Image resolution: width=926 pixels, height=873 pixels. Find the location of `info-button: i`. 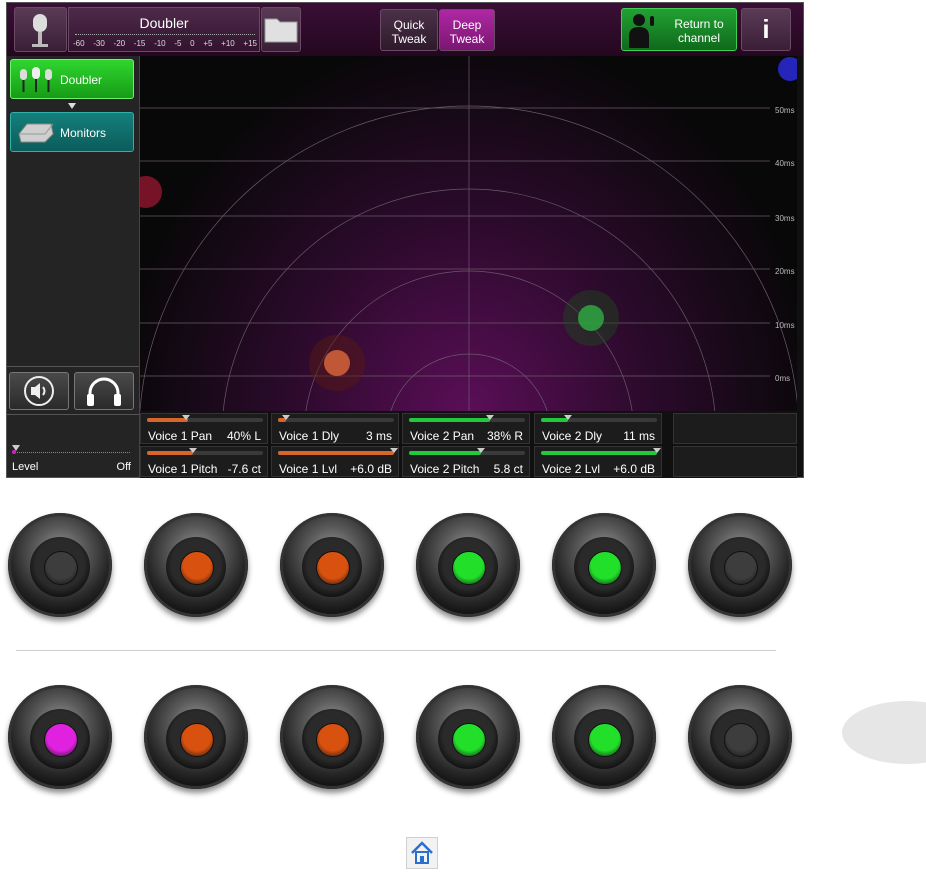

info-button: i is located at coordinates (766, 29).